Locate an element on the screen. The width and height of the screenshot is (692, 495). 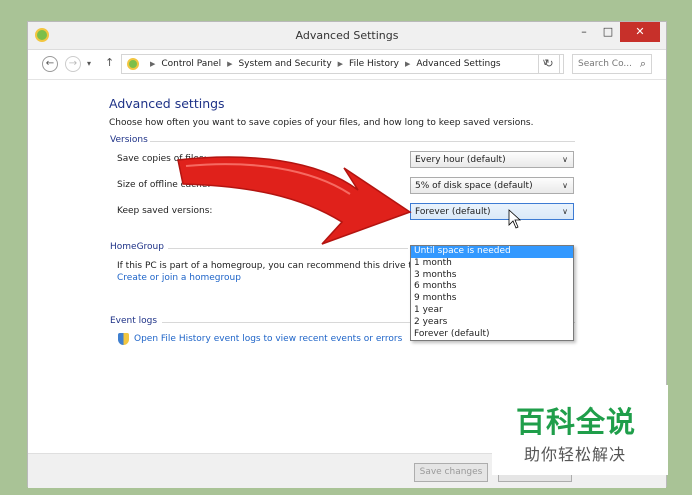
watermark: 百科全说 助你轻松解决 is located at coordinates (580, 430).